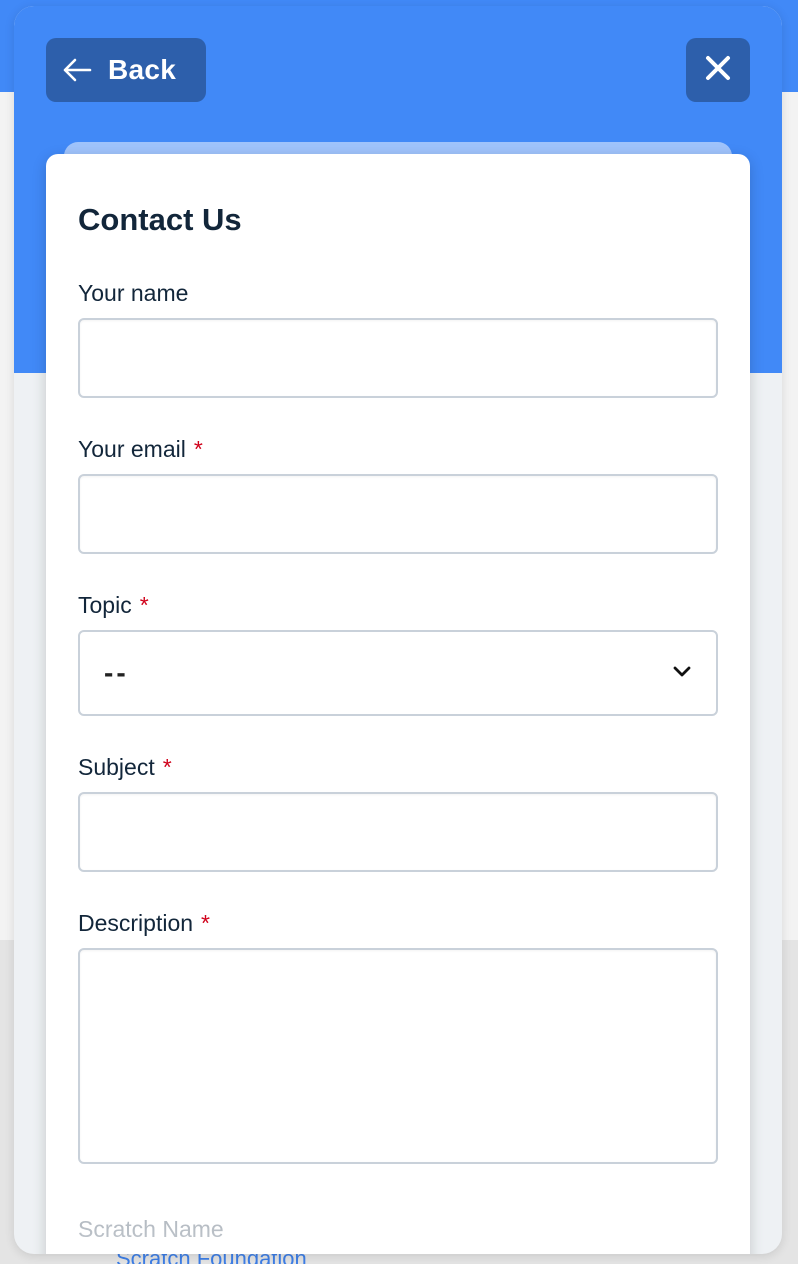 This screenshot has height=1264, width=798. I want to click on description-label: Description *, so click(144, 923).